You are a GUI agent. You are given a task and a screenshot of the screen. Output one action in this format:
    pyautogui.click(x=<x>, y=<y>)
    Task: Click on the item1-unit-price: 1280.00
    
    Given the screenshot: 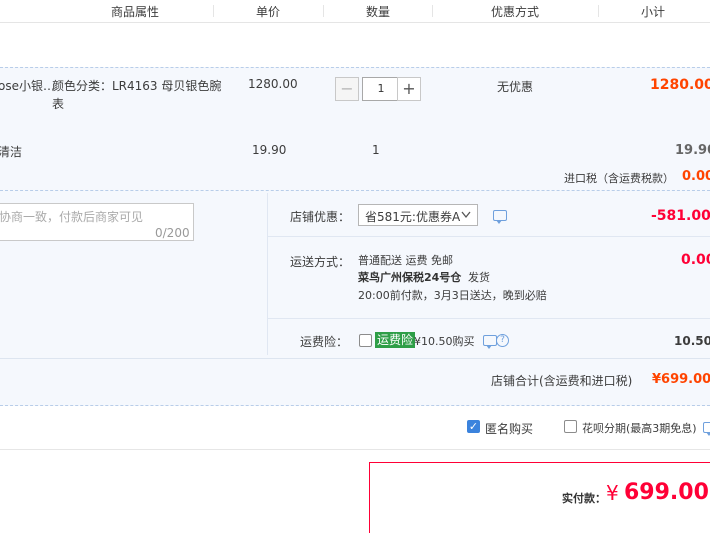 What is the action you would take?
    pyautogui.click(x=273, y=84)
    